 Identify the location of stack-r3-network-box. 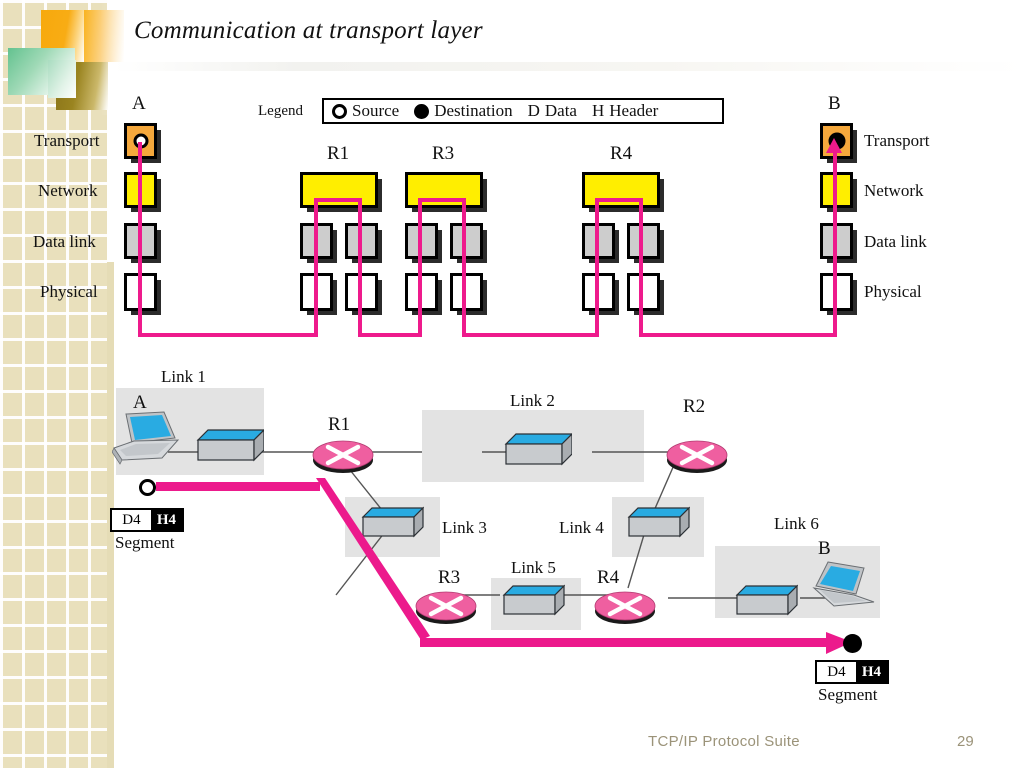
(446, 192).